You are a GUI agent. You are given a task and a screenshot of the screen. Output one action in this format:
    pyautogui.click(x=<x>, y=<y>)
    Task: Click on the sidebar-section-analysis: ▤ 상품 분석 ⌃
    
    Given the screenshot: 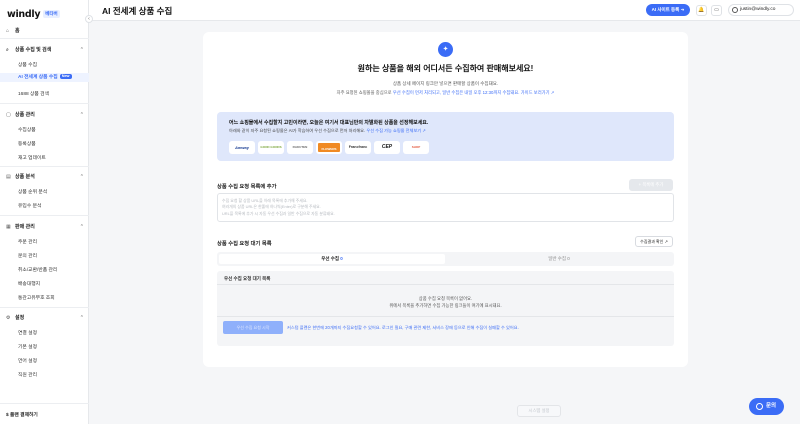 What is the action you would take?
    pyautogui.click(x=45, y=177)
    